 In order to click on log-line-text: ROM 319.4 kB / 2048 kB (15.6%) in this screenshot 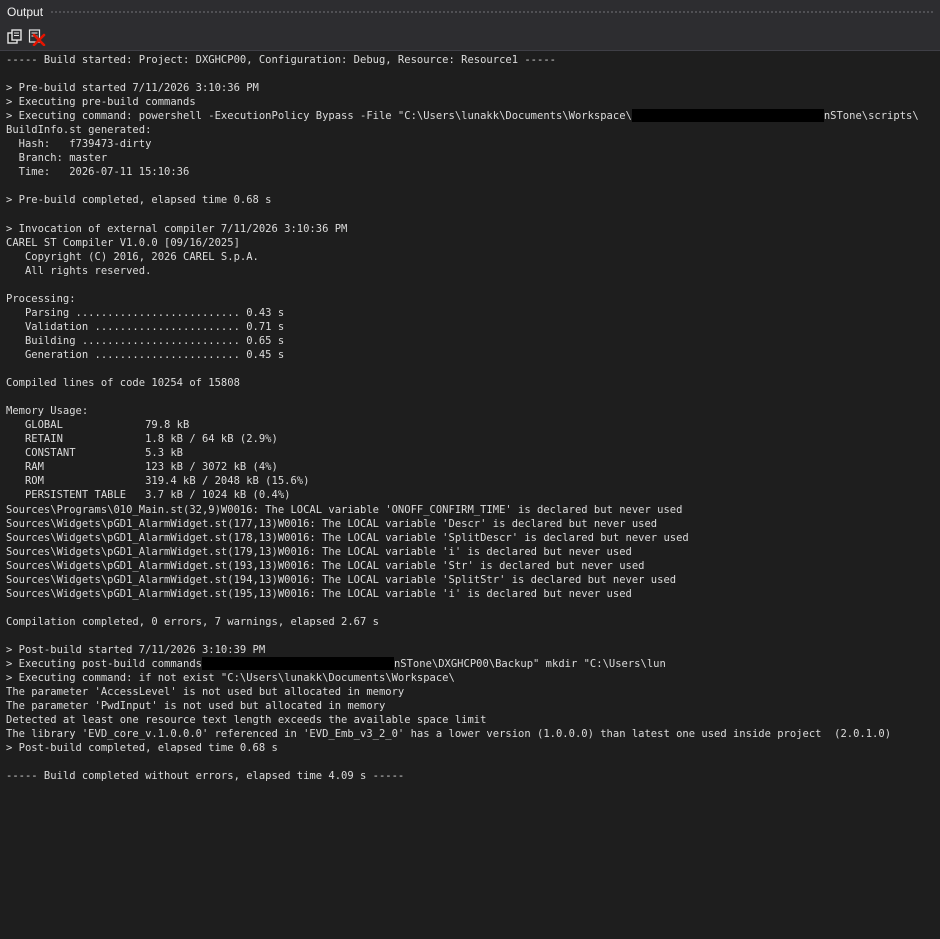, I will do `click(158, 481)`.